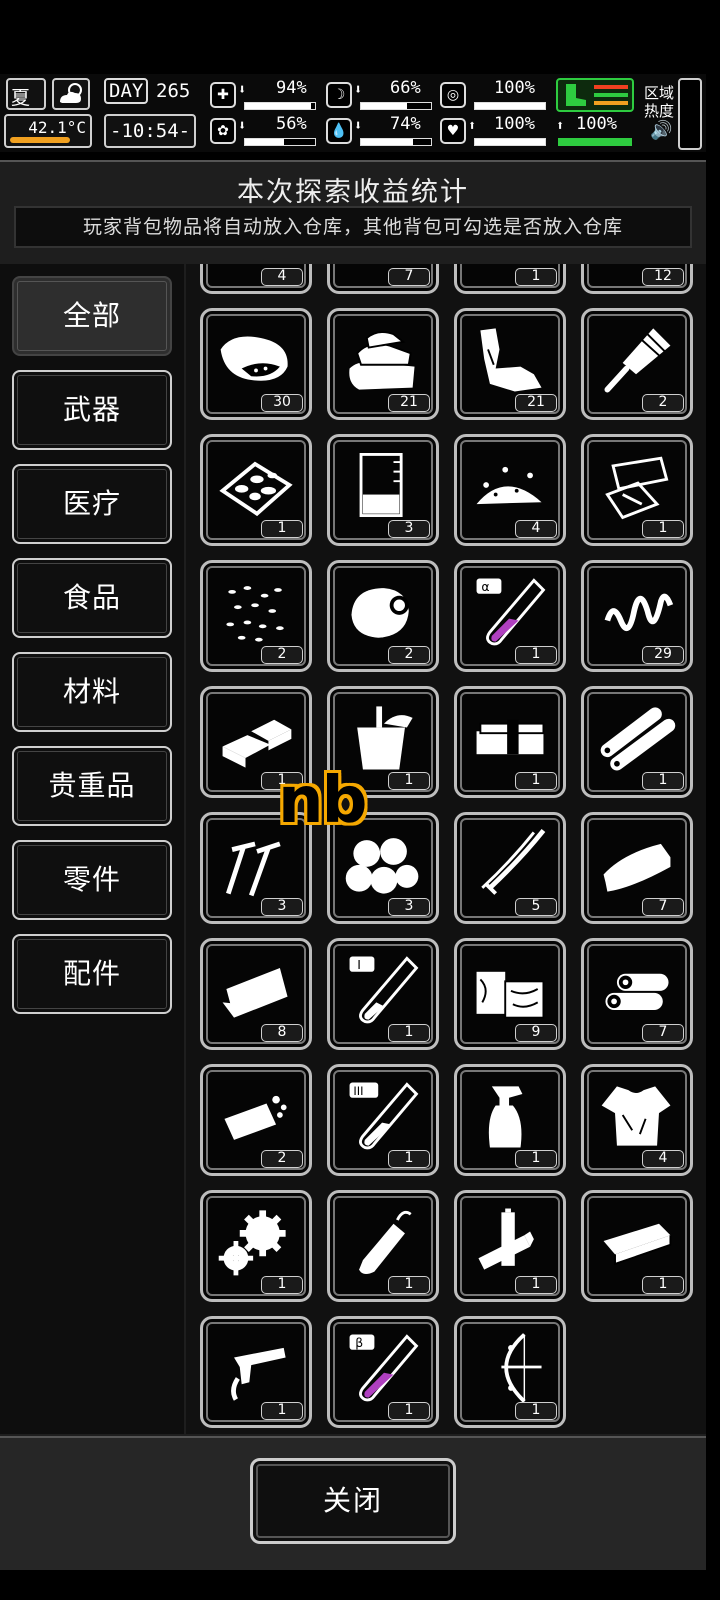 This screenshot has height=1600, width=720. What do you see at coordinates (510, 106) in the screenshot?
I see `stamina-bar` at bounding box center [510, 106].